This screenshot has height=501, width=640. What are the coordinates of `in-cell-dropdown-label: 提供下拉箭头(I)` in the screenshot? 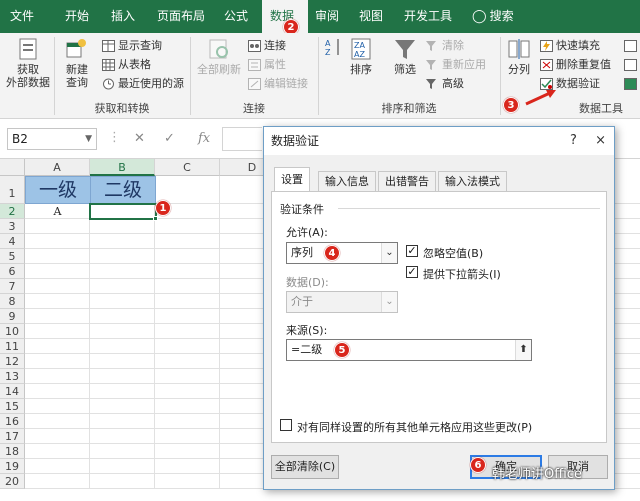 It's located at (462, 274).